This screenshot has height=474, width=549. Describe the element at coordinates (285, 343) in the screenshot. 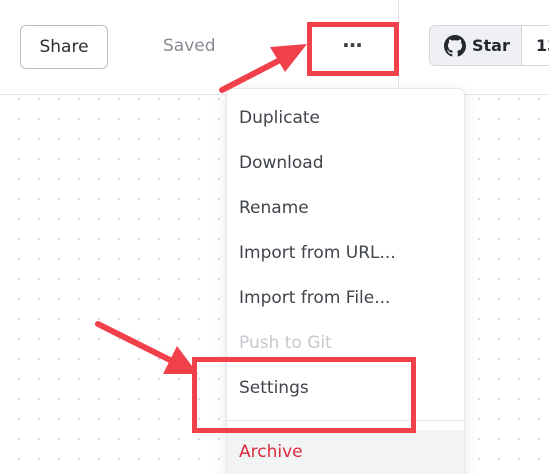

I see `menu-item-push-to-git: Push to Git` at that location.